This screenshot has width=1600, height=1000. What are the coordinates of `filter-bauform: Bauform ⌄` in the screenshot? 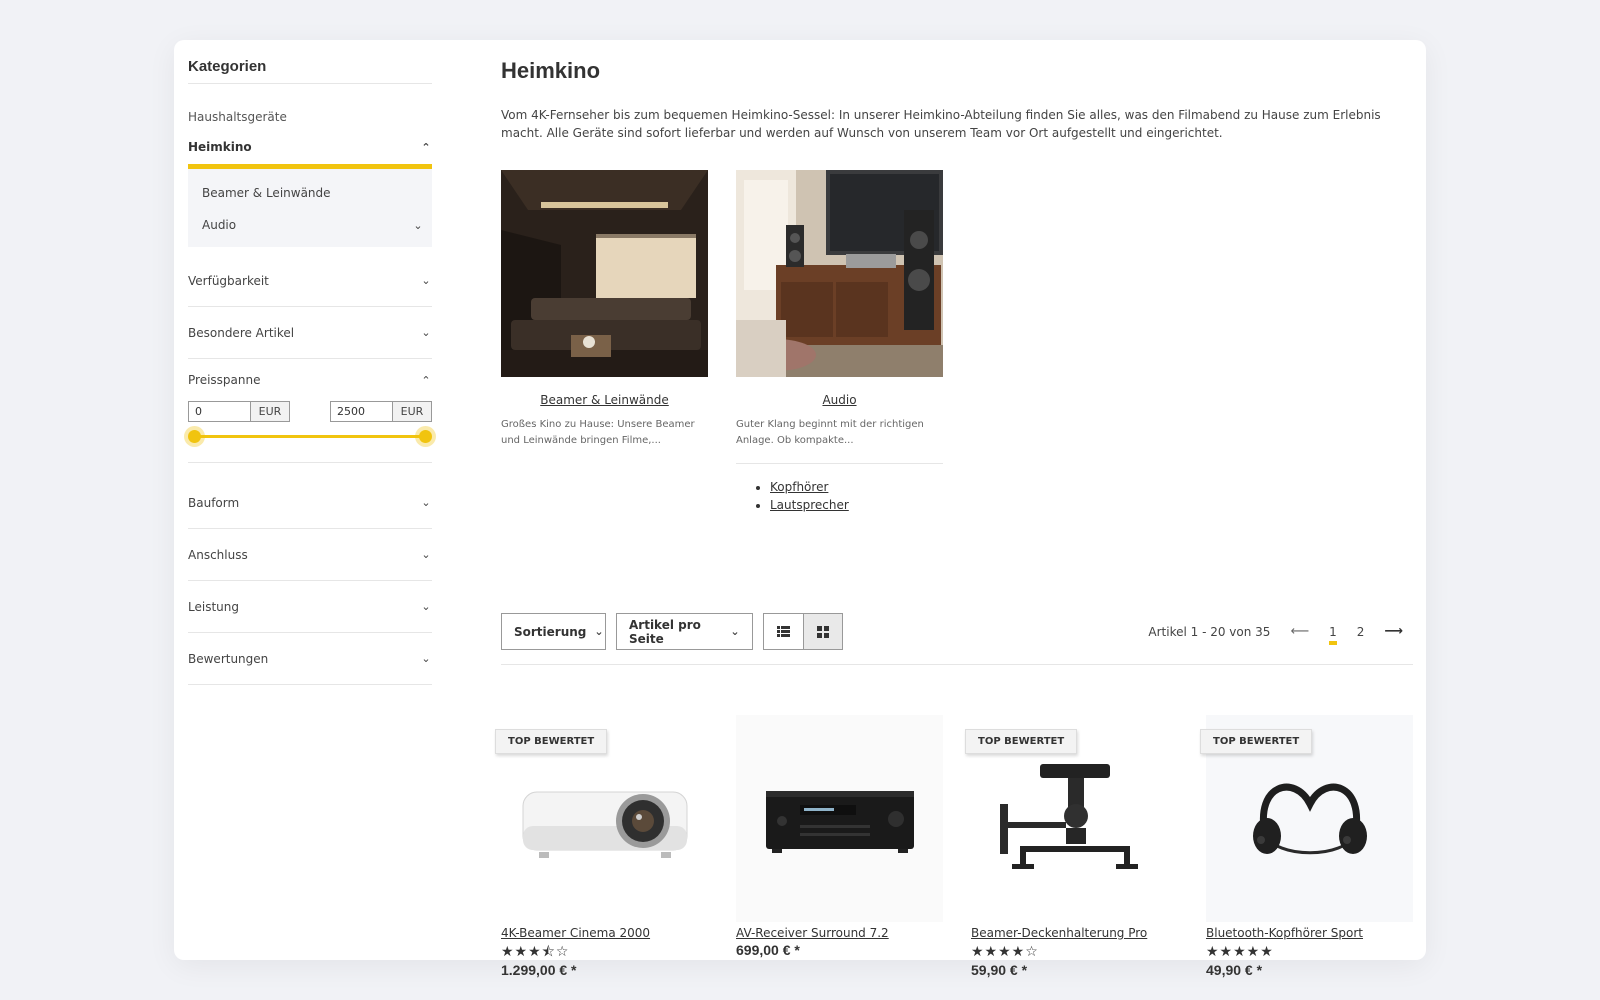 It's located at (310, 503).